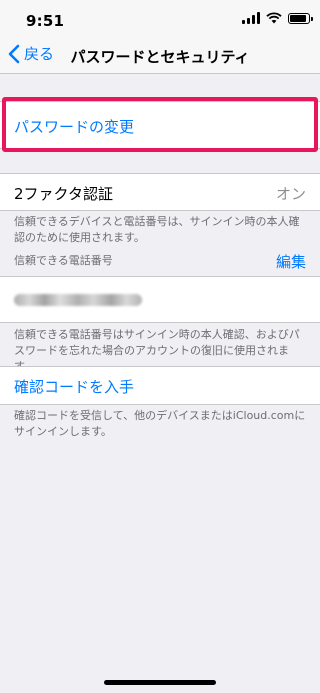 This screenshot has height=693, width=320. I want to click on verification-code-footer: 確認コードを受信して、他のデバイスまたはiCloud.comにサインインします。, so click(160, 423).